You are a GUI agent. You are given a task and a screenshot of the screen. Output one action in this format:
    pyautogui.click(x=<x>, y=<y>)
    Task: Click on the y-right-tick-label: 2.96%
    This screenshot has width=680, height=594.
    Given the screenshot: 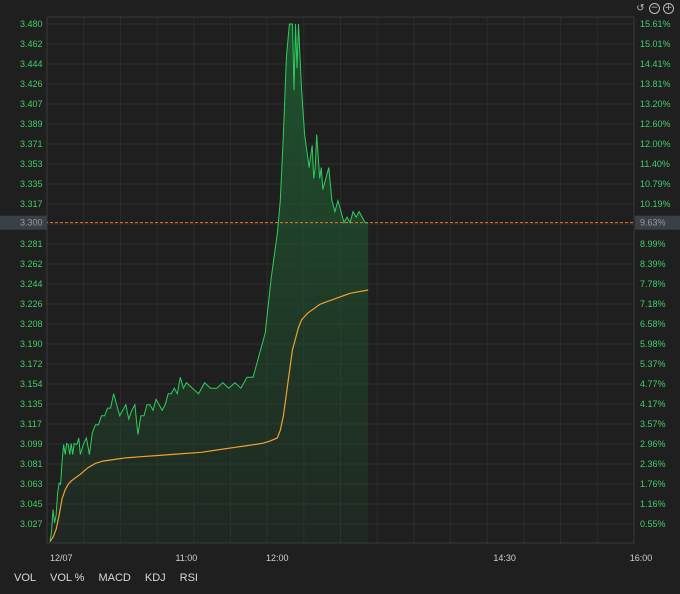 What is the action you would take?
    pyautogui.click(x=653, y=444)
    